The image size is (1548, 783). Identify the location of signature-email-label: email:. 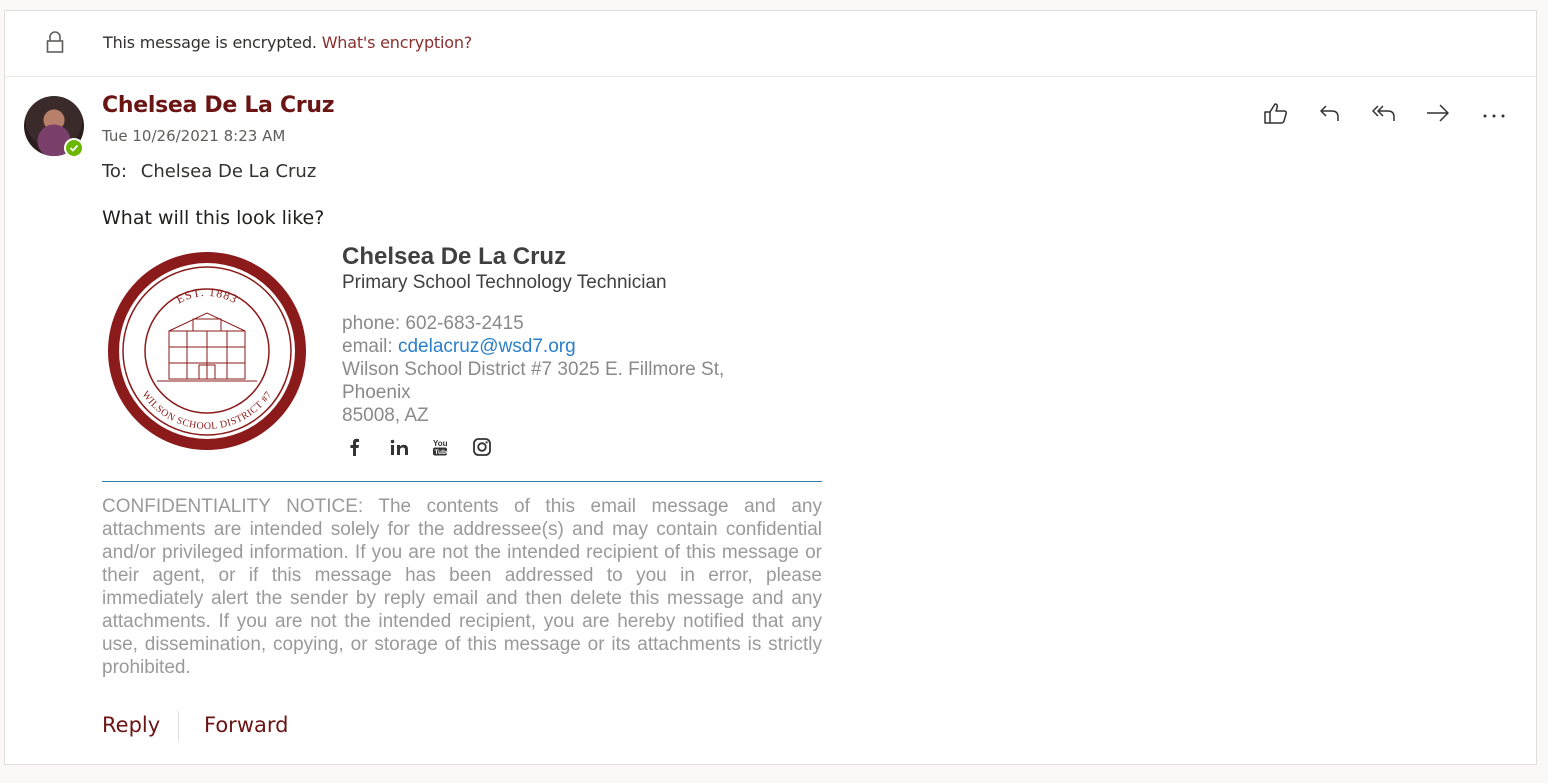
(367, 346).